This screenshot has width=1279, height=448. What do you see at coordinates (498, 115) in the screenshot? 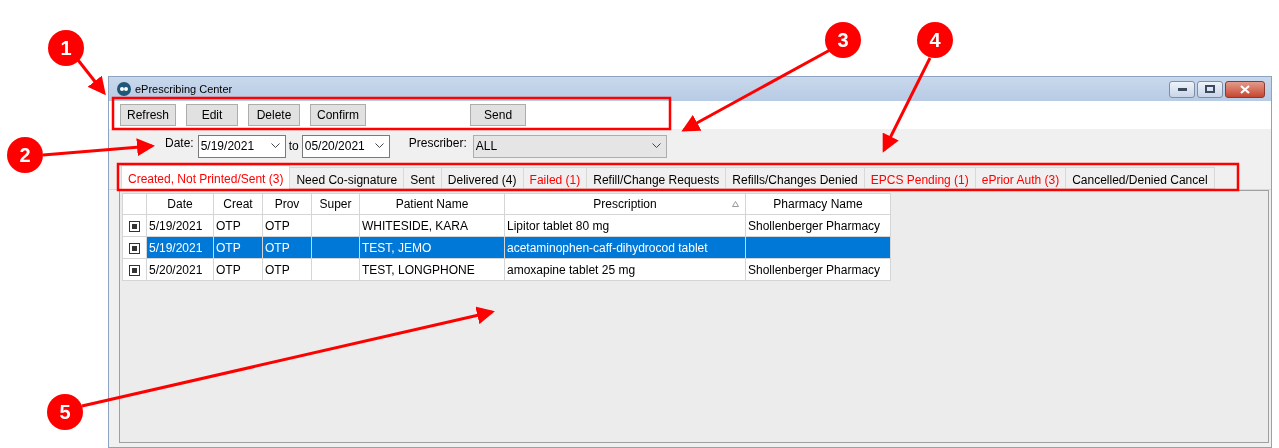
I see `toolbar-button: Send` at bounding box center [498, 115].